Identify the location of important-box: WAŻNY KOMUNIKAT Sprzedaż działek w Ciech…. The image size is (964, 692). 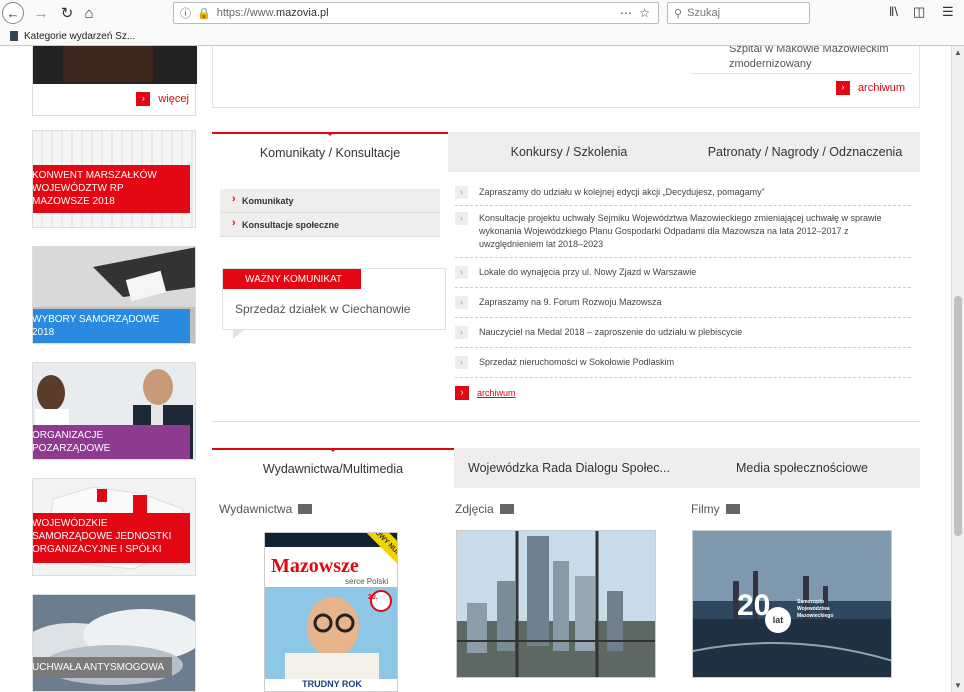
(334, 303).